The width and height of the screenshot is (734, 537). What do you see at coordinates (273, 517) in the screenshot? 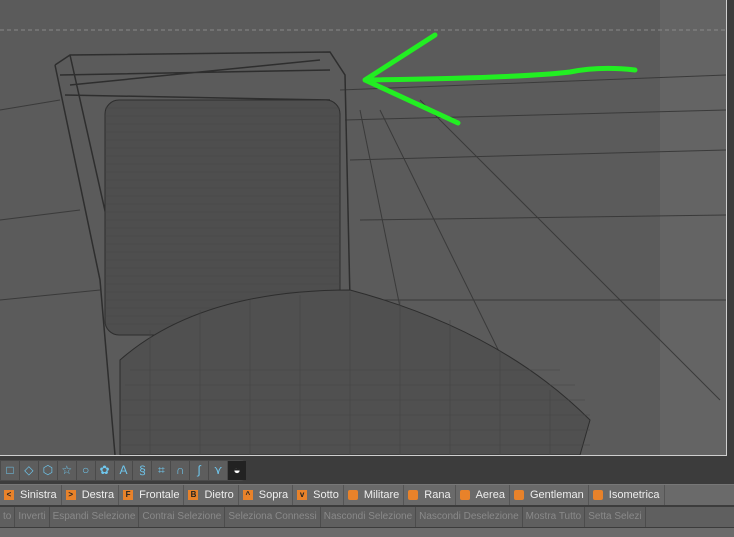
I see `selection-command-button: Seleziona Connessi` at bounding box center [273, 517].